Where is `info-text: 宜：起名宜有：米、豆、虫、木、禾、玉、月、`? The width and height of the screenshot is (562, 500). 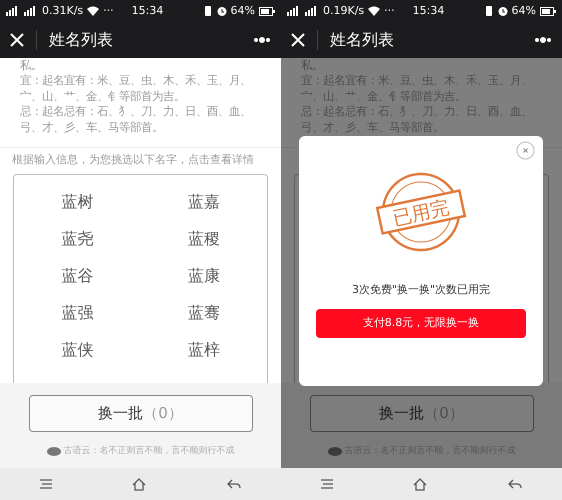
info-text: 宜：起名宜有：米、豆、虫、木、禾、玉、月、 is located at coordinates (135, 81).